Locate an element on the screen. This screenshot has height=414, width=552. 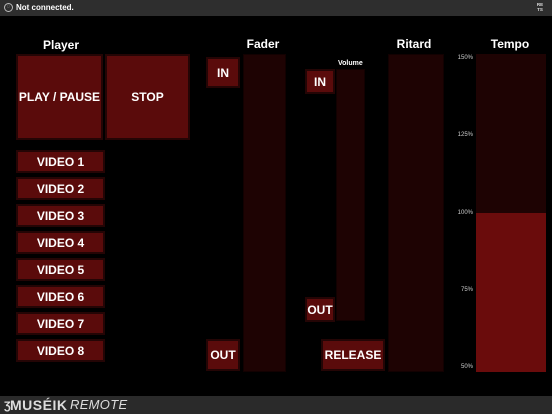
release-button: RELEASE is located at coordinates (353, 355).